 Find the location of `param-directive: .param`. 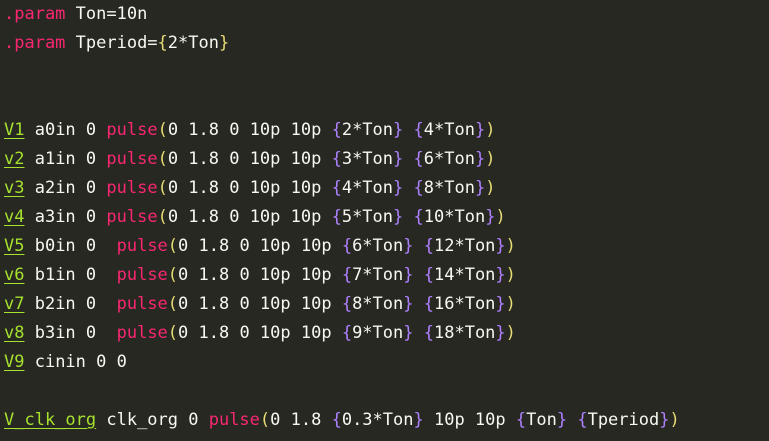

param-directive: .param is located at coordinates (35, 14).